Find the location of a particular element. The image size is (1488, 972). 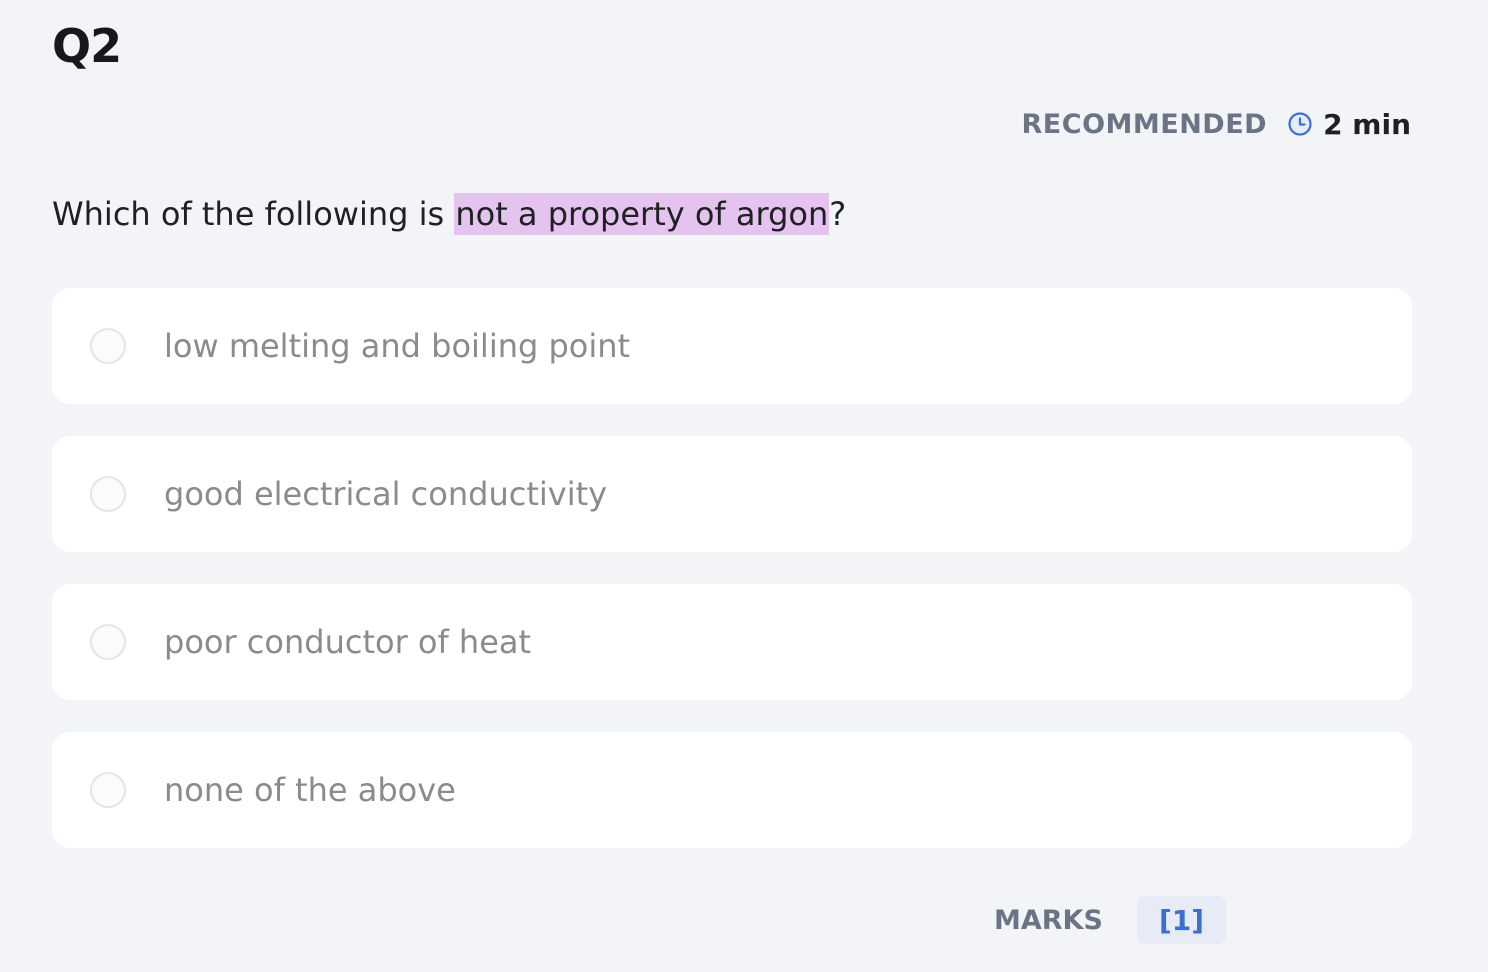

answer-option-3: poor conductor of heat is located at coordinates (732, 642).